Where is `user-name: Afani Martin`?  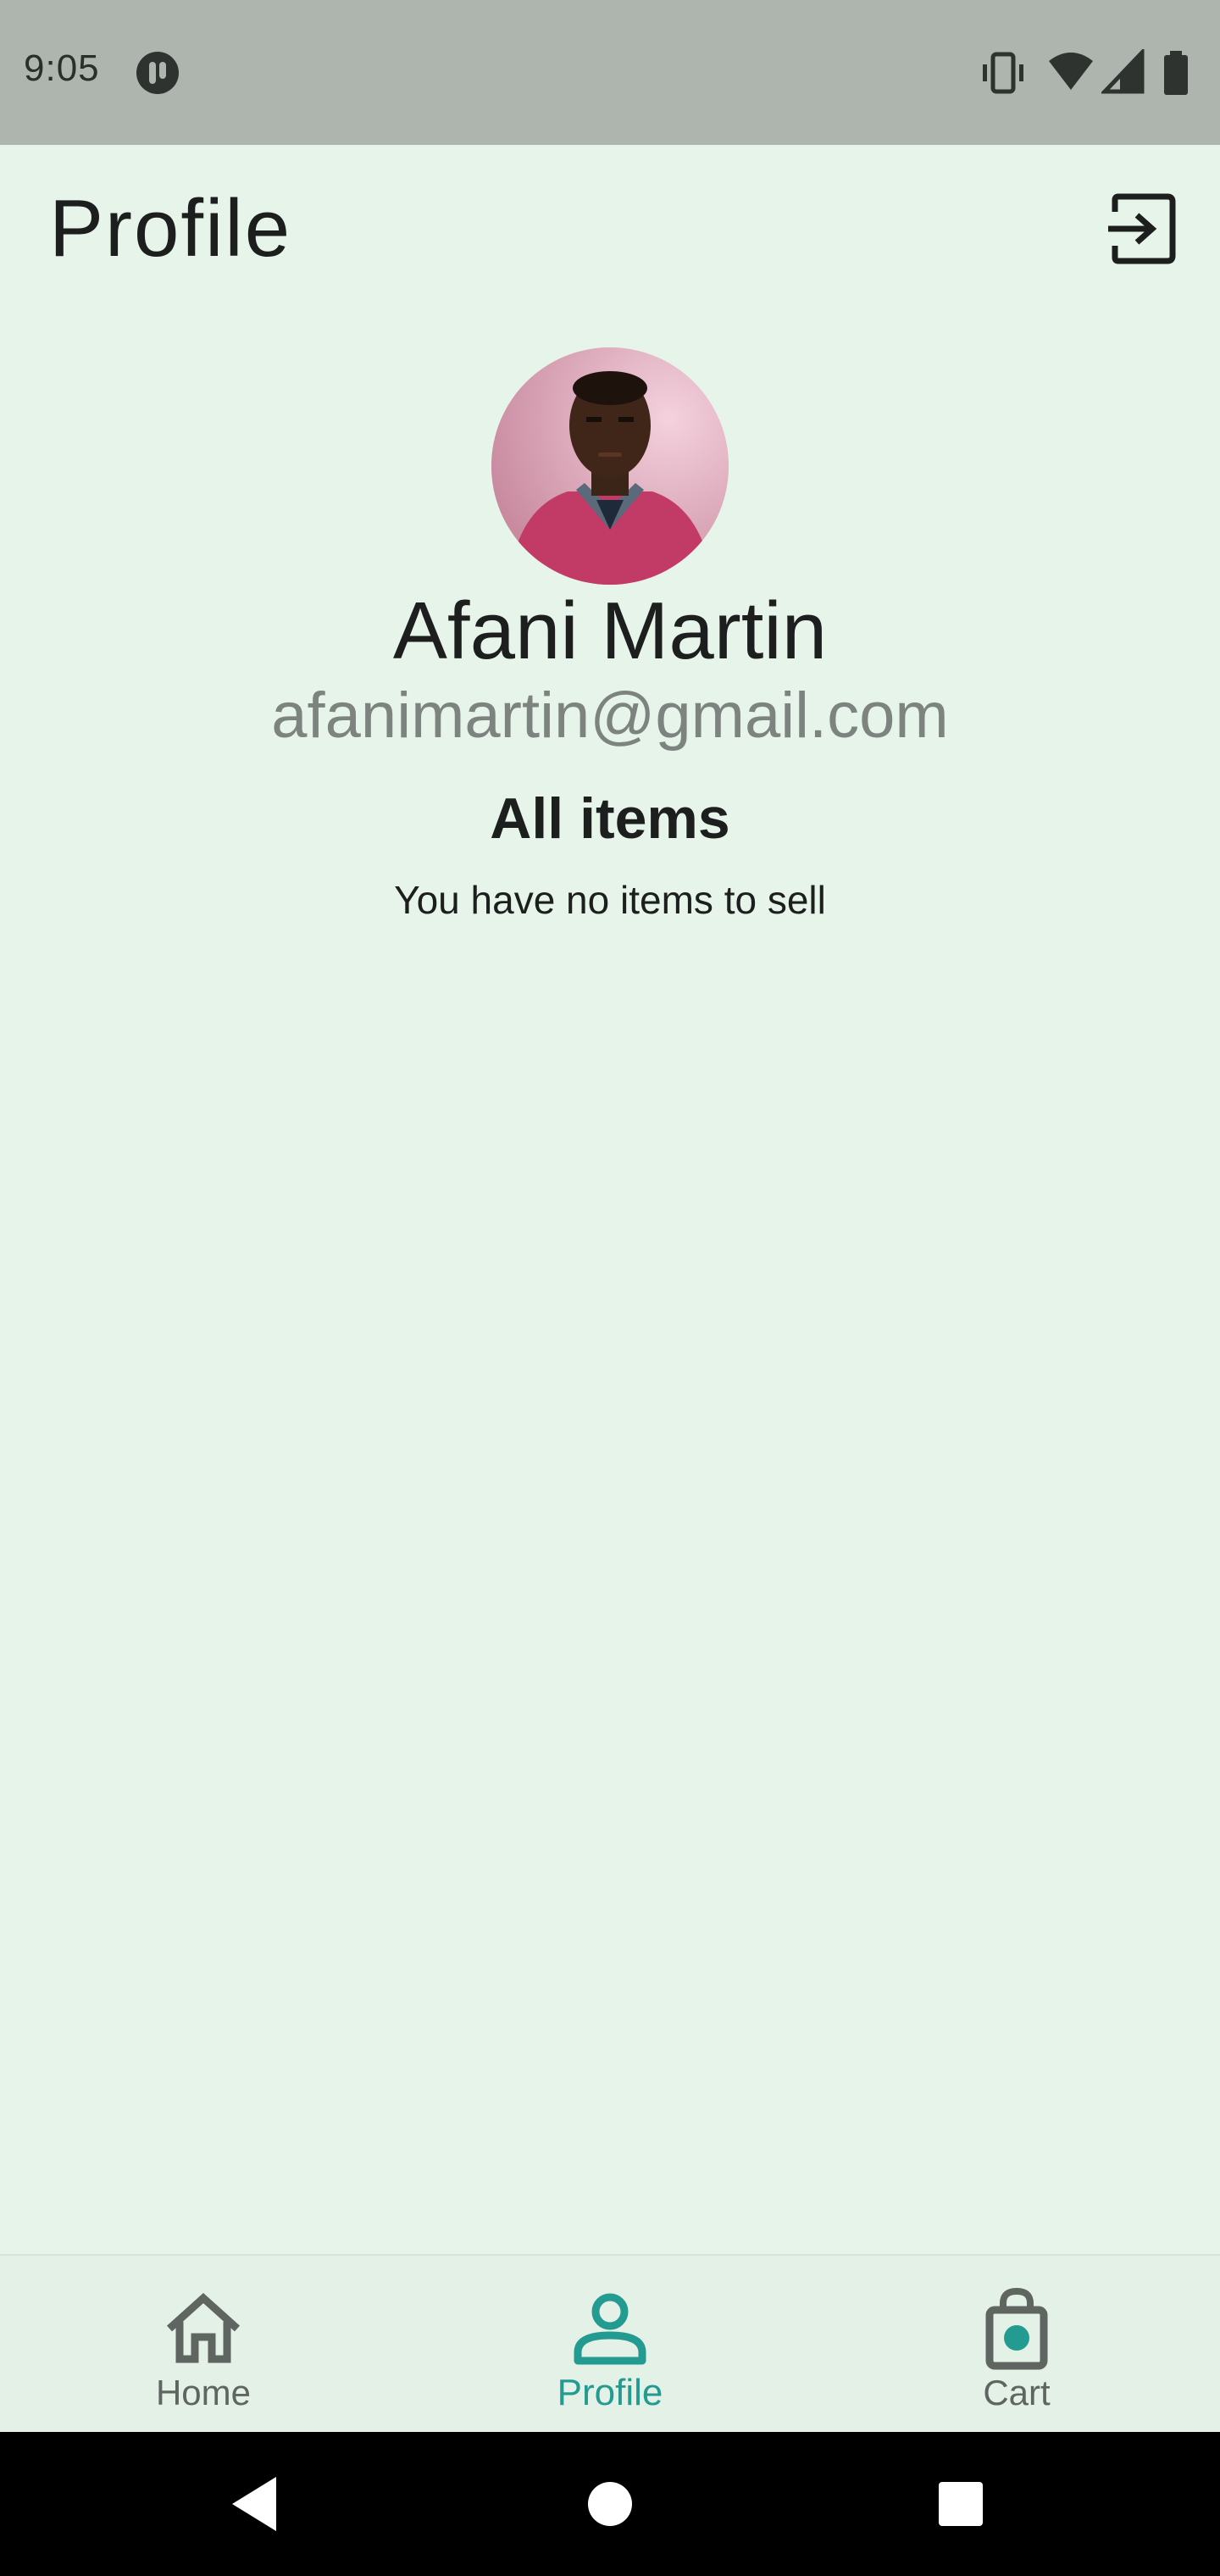
user-name: Afani Martin is located at coordinates (610, 631).